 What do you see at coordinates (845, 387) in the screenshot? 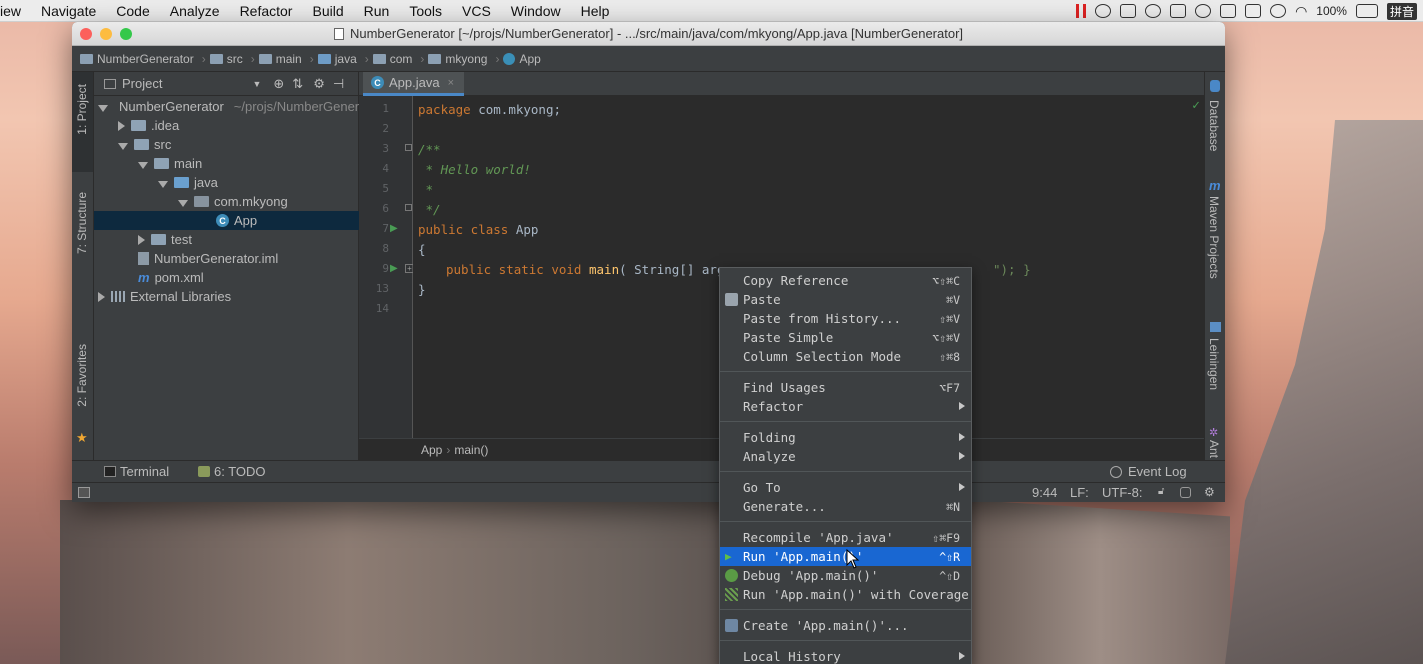
I see `menu-item-find-usages: Find Usages ⌥F7` at bounding box center [845, 387].